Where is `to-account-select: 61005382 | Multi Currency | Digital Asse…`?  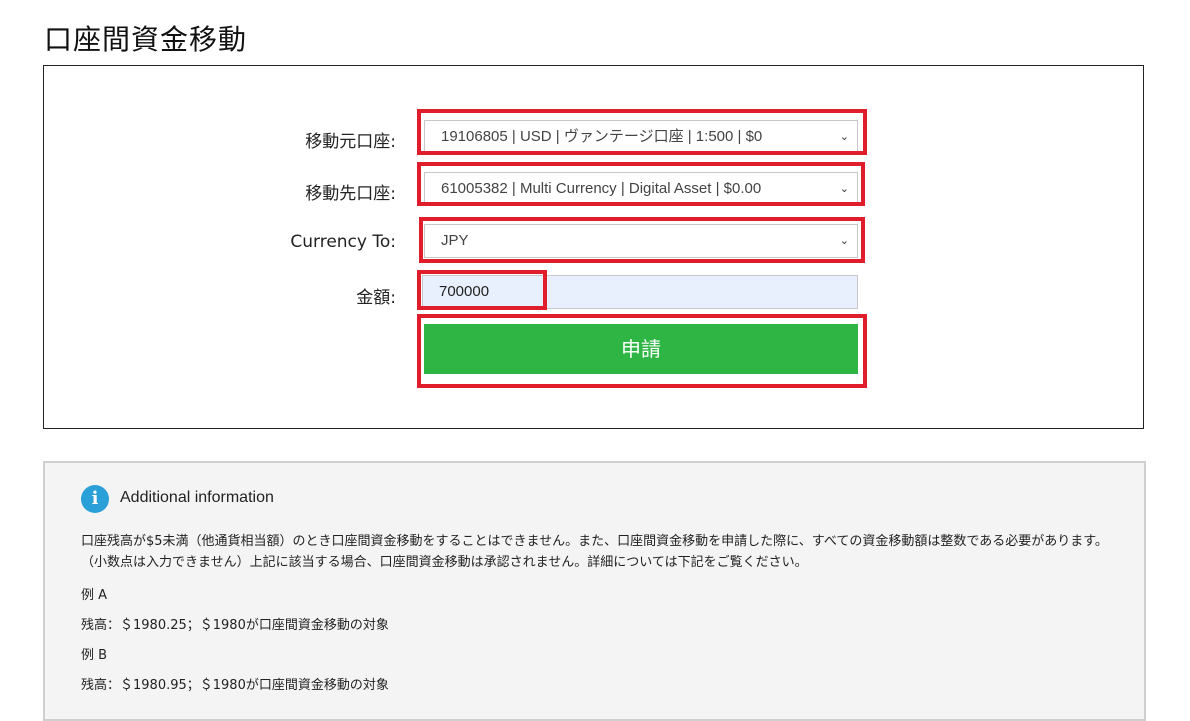
to-account-select: 61005382 | Multi Currency | Digital Asse… is located at coordinates (641, 189).